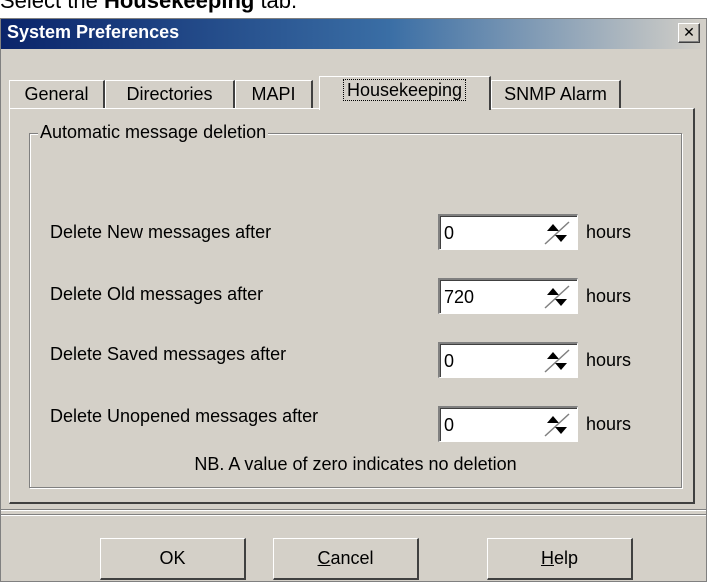 Image resolution: width=715 pixels, height=582 pixels. I want to click on instruction-suffix: tab., so click(276, 6).